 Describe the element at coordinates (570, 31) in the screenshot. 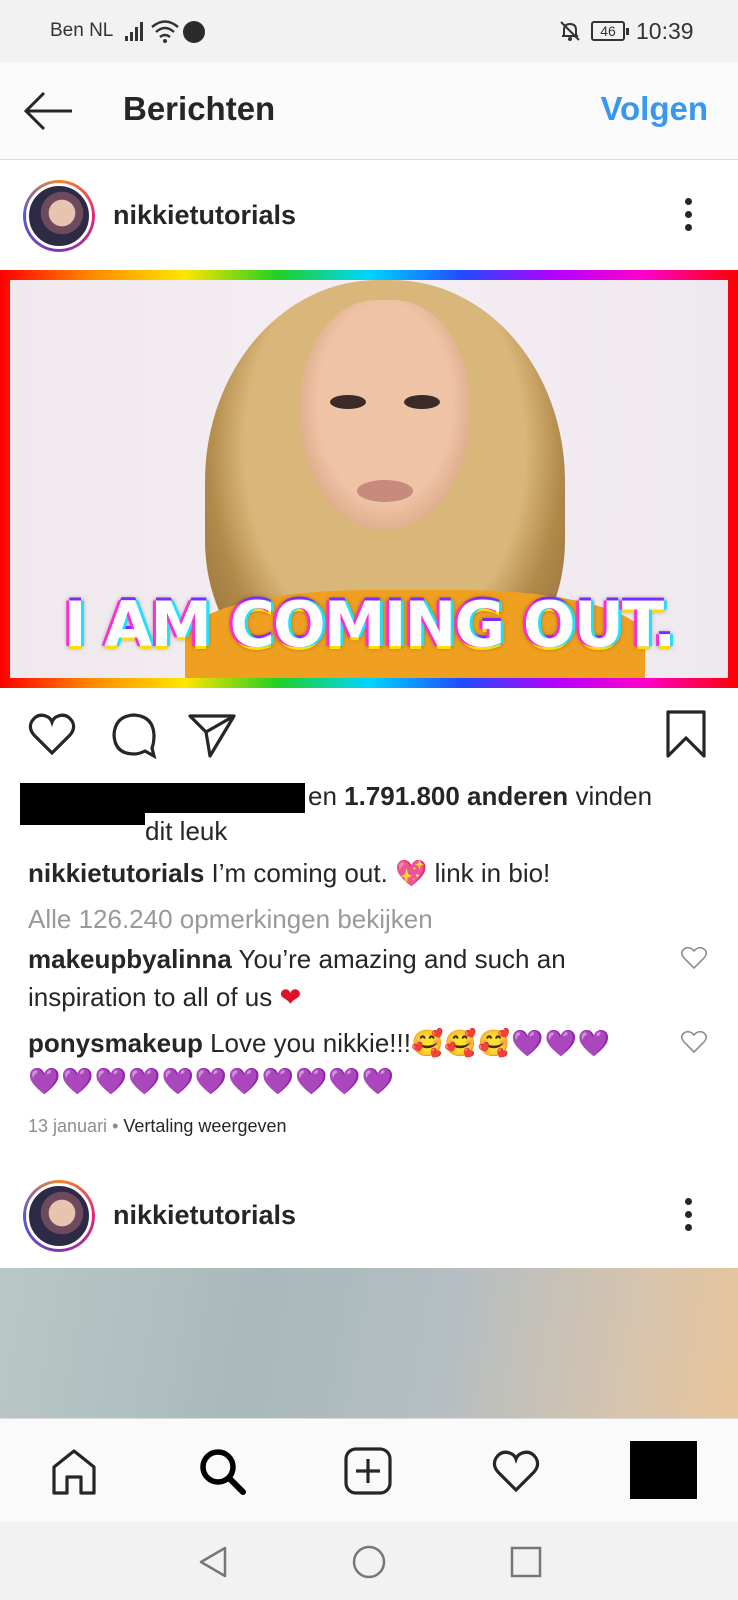

I see `bell-muted-icon` at that location.